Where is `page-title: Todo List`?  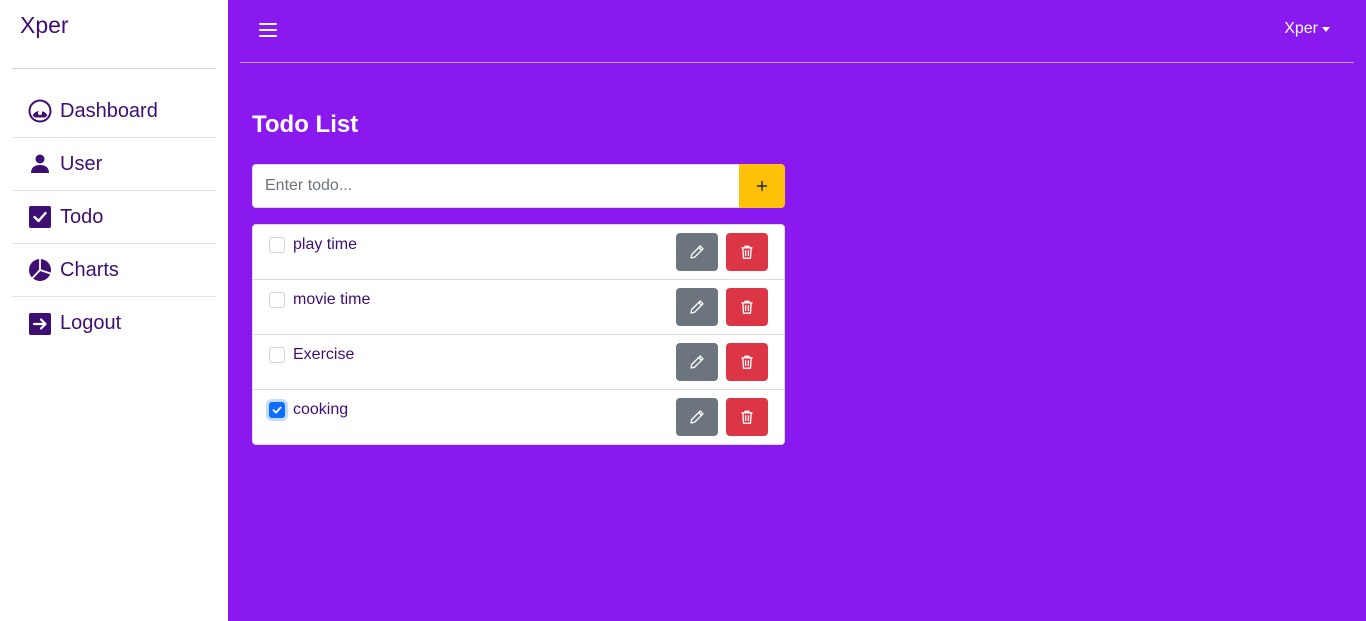
page-title: Todo List is located at coordinates (305, 124).